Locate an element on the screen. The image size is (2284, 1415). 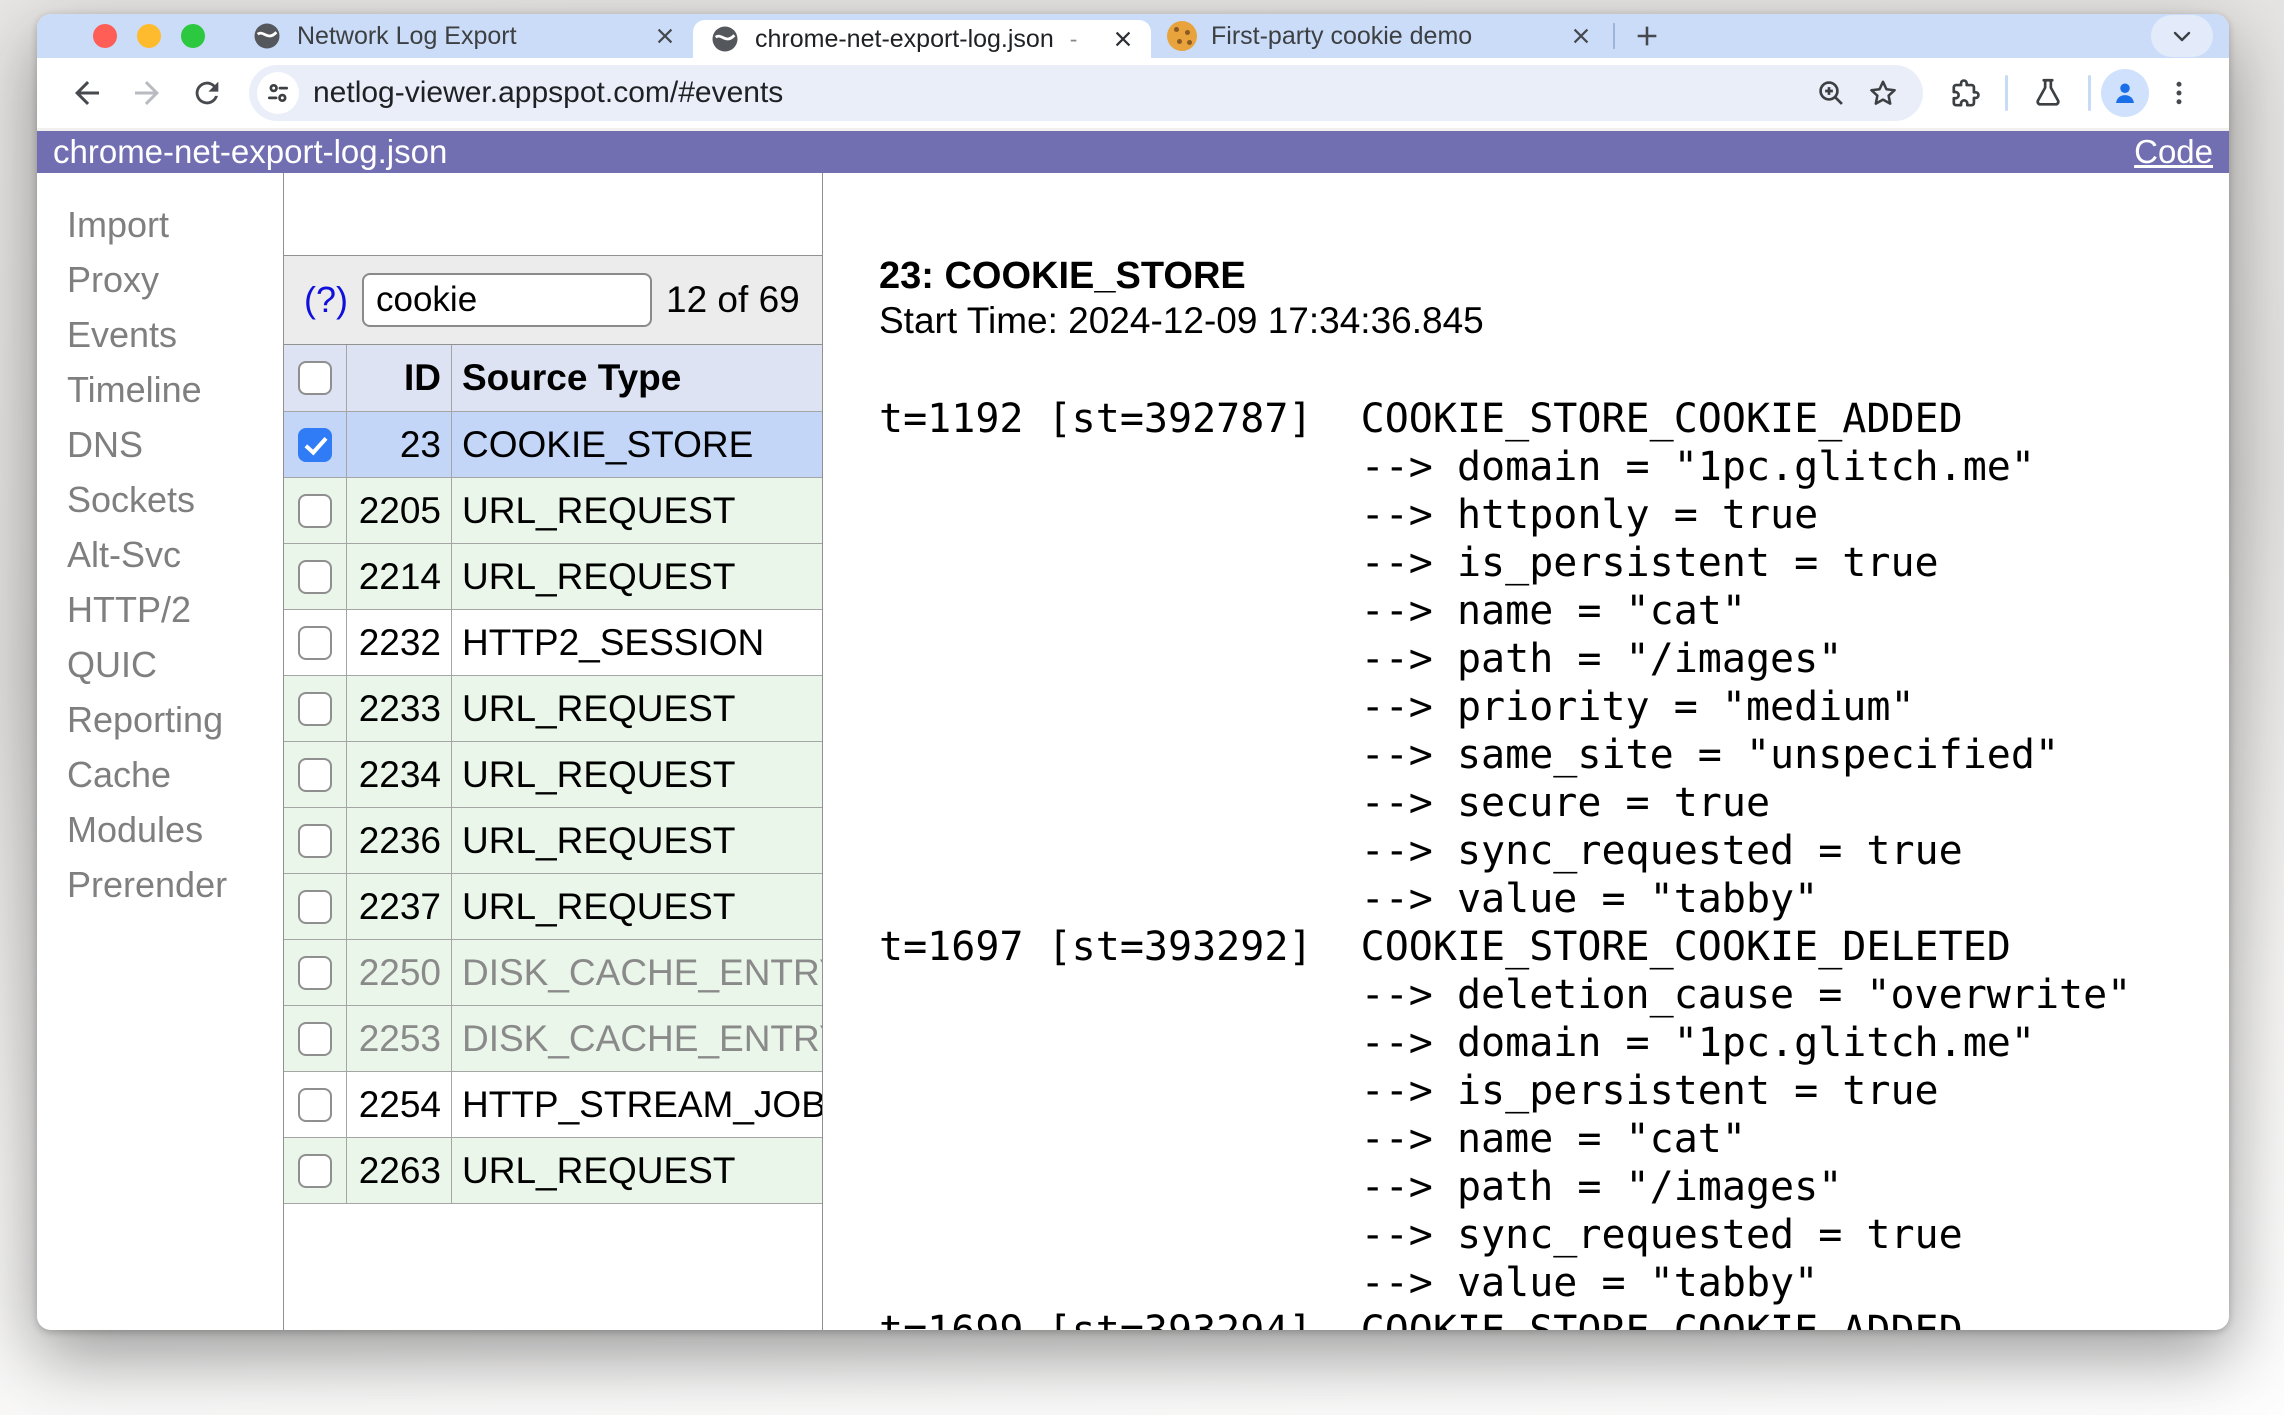
table-row: 2232 HTTP2_SESSION is located at coordinates (553, 643).